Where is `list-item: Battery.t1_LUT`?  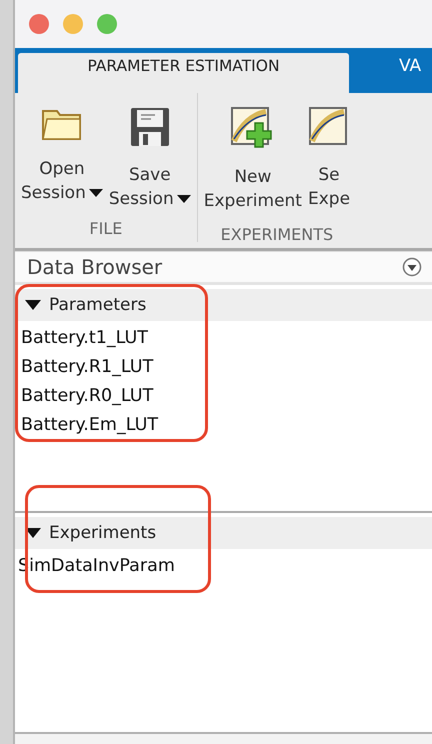 list-item: Battery.t1_LUT is located at coordinates (226, 338).